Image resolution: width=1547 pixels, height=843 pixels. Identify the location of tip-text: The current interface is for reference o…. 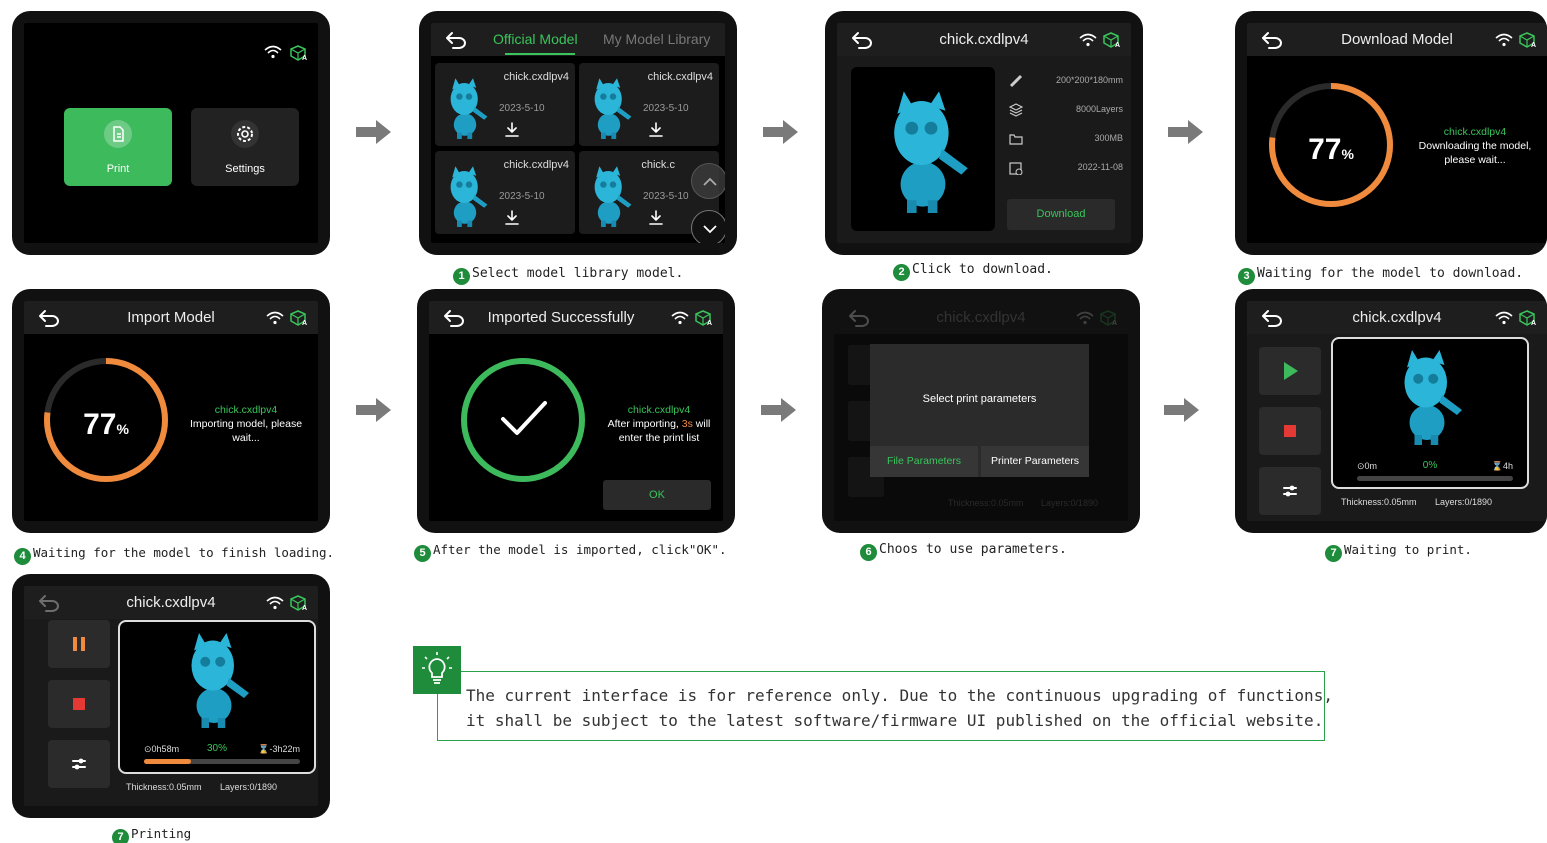
(899, 708).